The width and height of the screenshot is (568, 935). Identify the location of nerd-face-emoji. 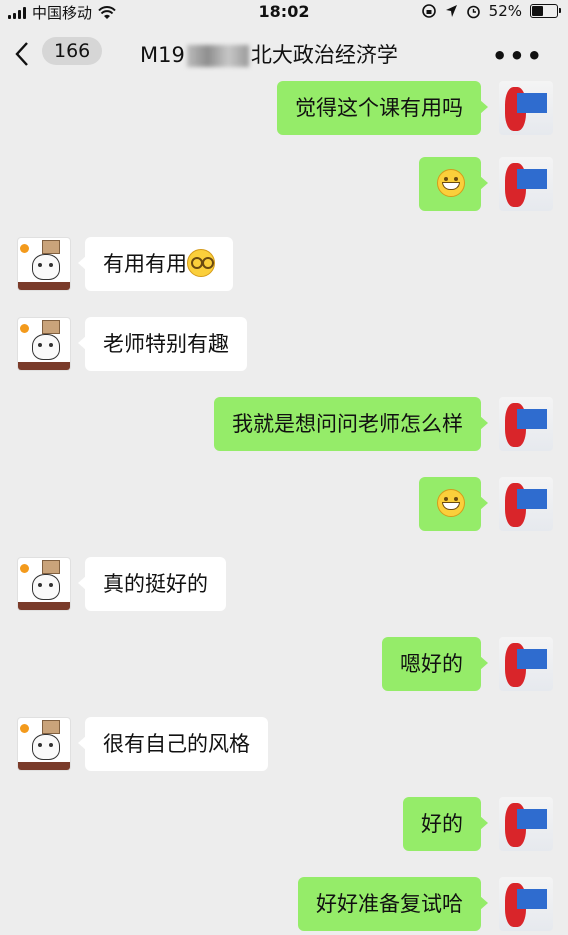
(201, 263).